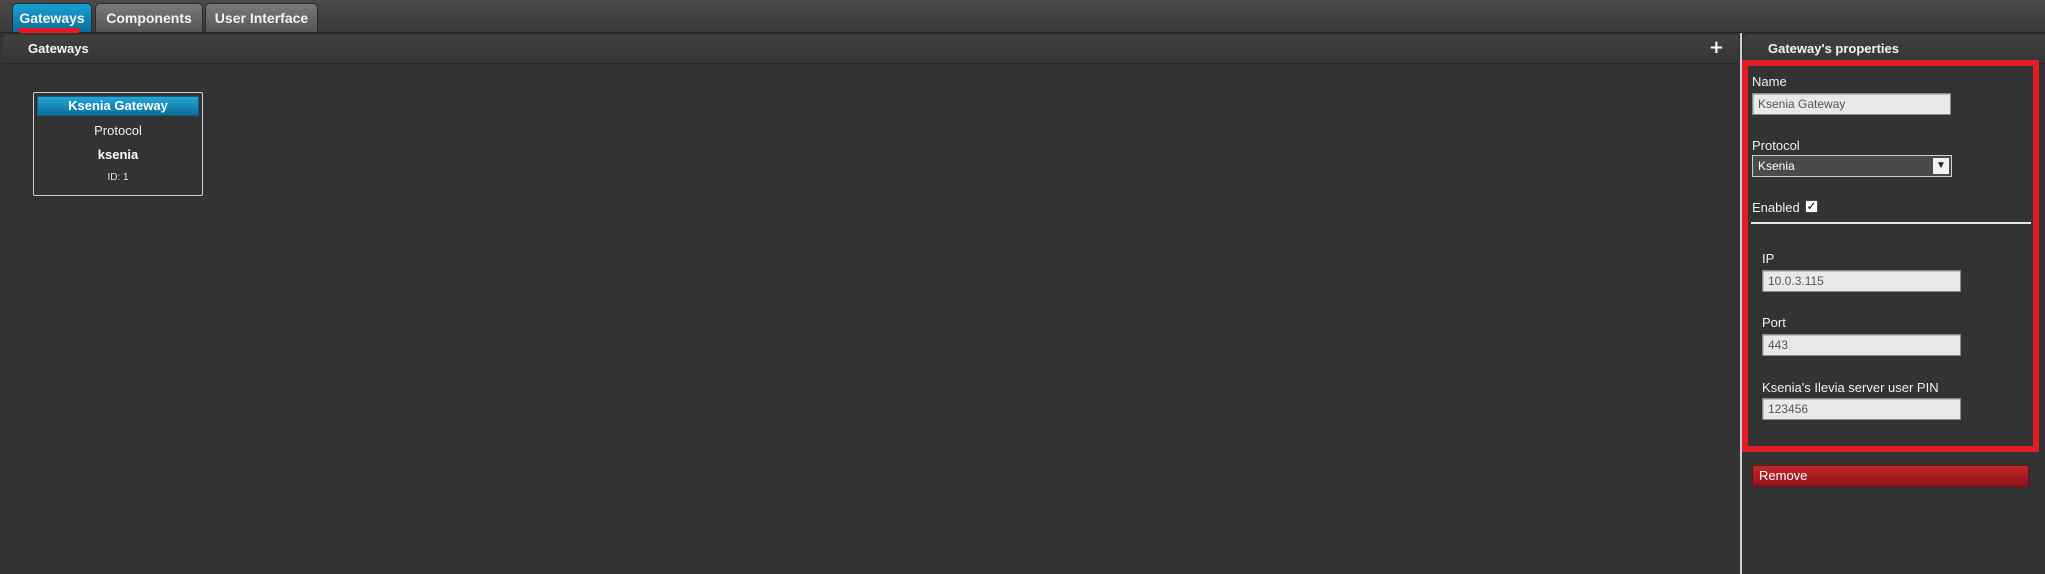 The height and width of the screenshot is (574, 2045). I want to click on properties-title: Gateway's properties, so click(1833, 48).